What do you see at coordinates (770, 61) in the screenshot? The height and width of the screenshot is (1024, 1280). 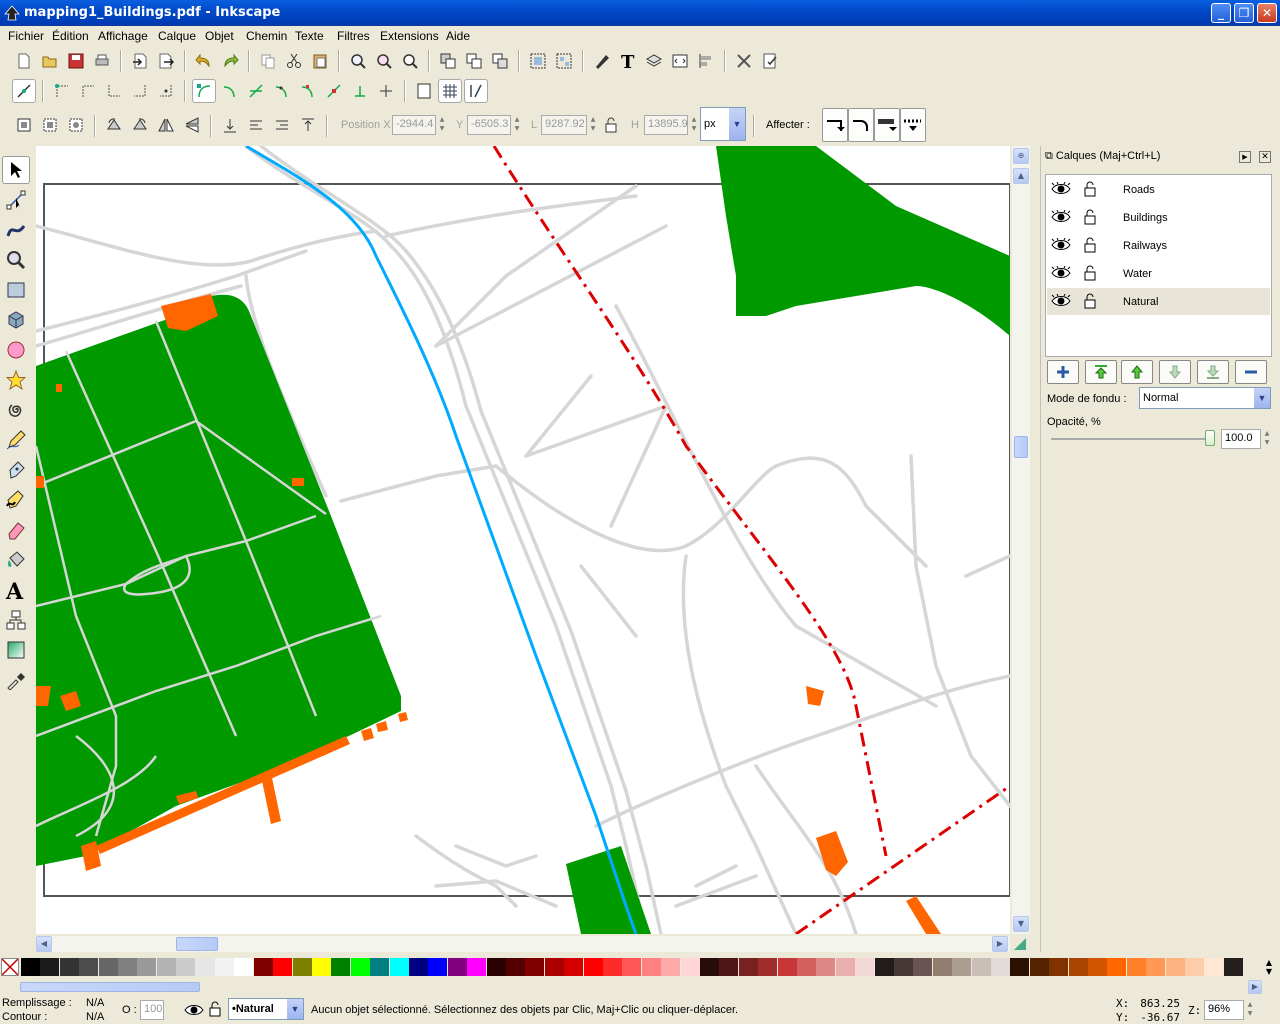 I see `document-properties-button` at bounding box center [770, 61].